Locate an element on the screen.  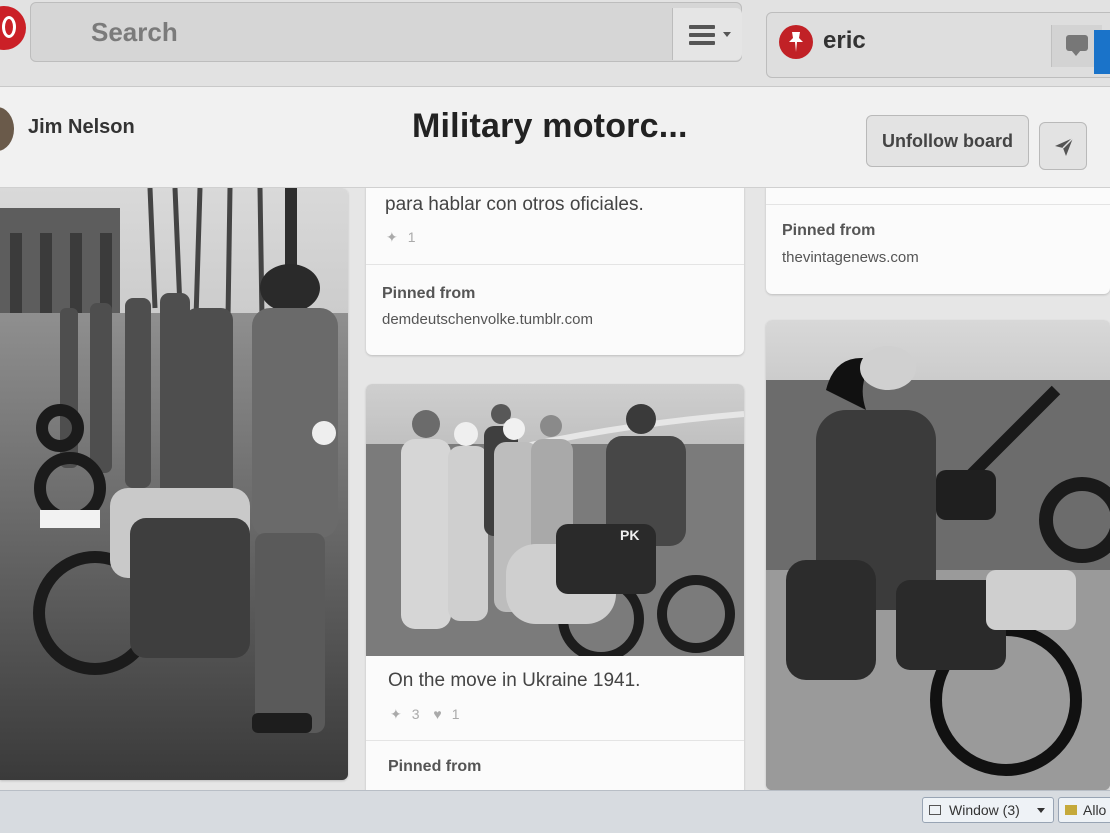
pinterest-logo-icon is located at coordinates (13, 28).